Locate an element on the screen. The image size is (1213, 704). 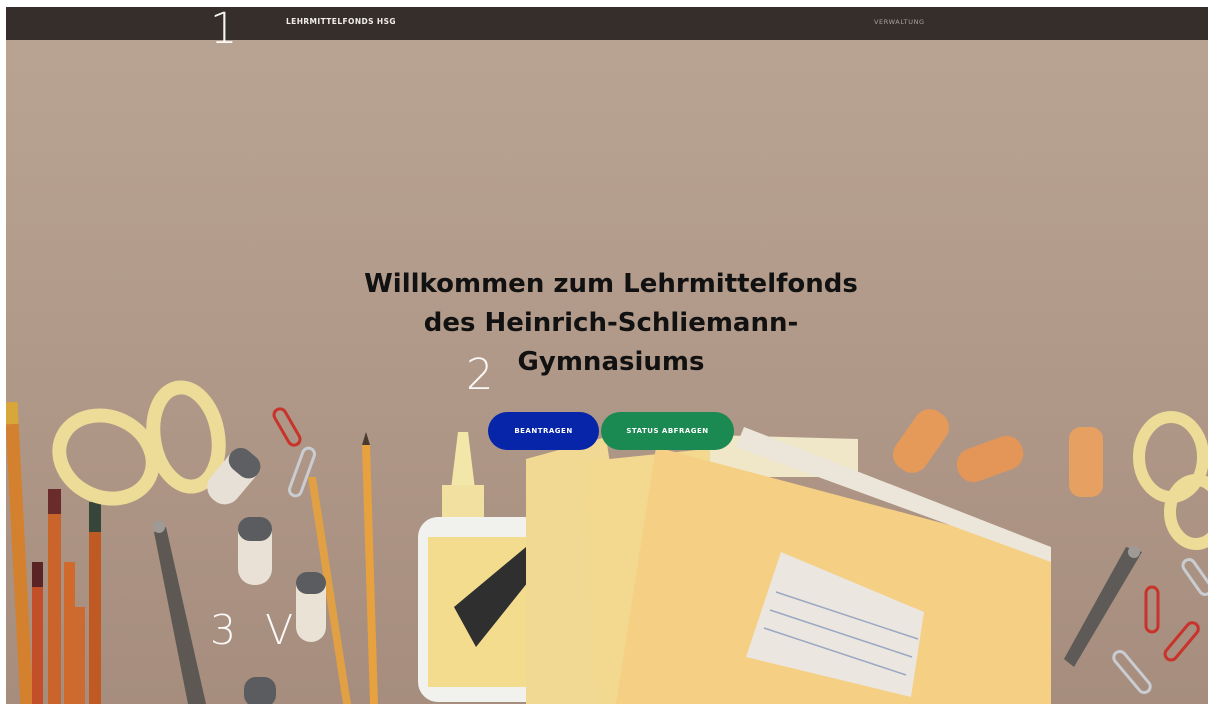
hero-title-line: Willkommen zum Lehrmittelfonds is located at coordinates (611, 284).